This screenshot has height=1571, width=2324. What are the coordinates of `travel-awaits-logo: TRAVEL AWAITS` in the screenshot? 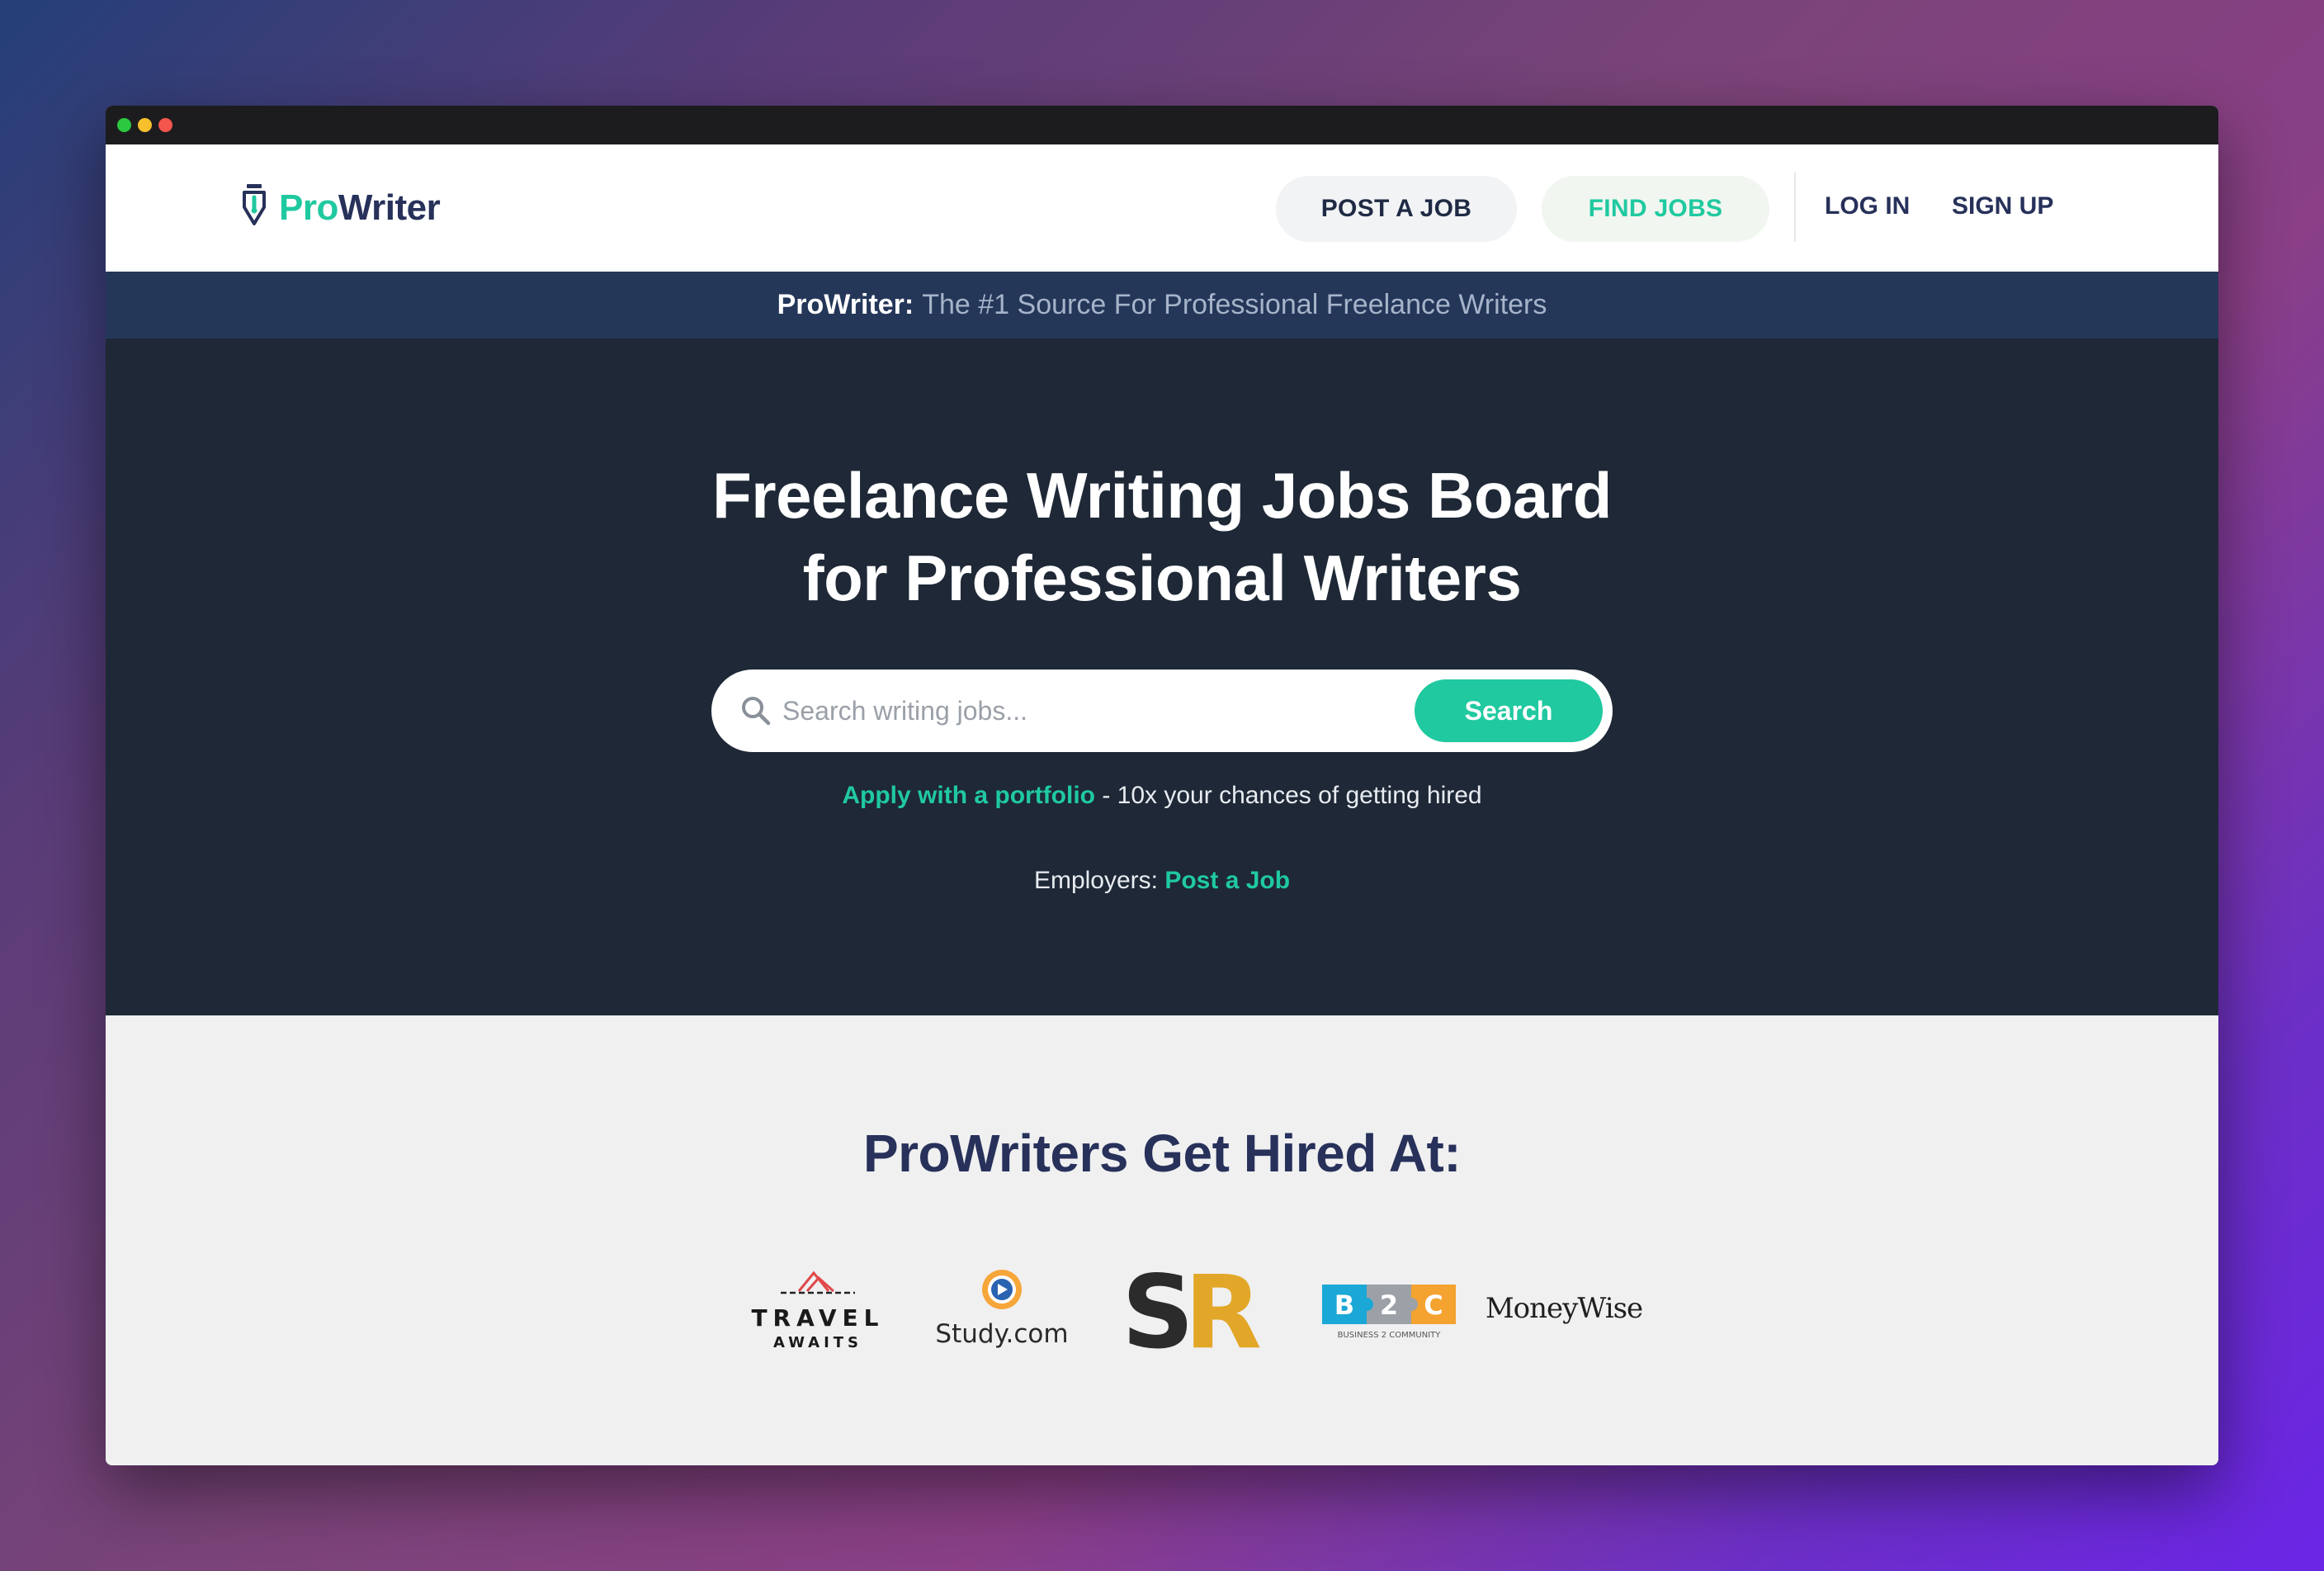 It's located at (818, 1310).